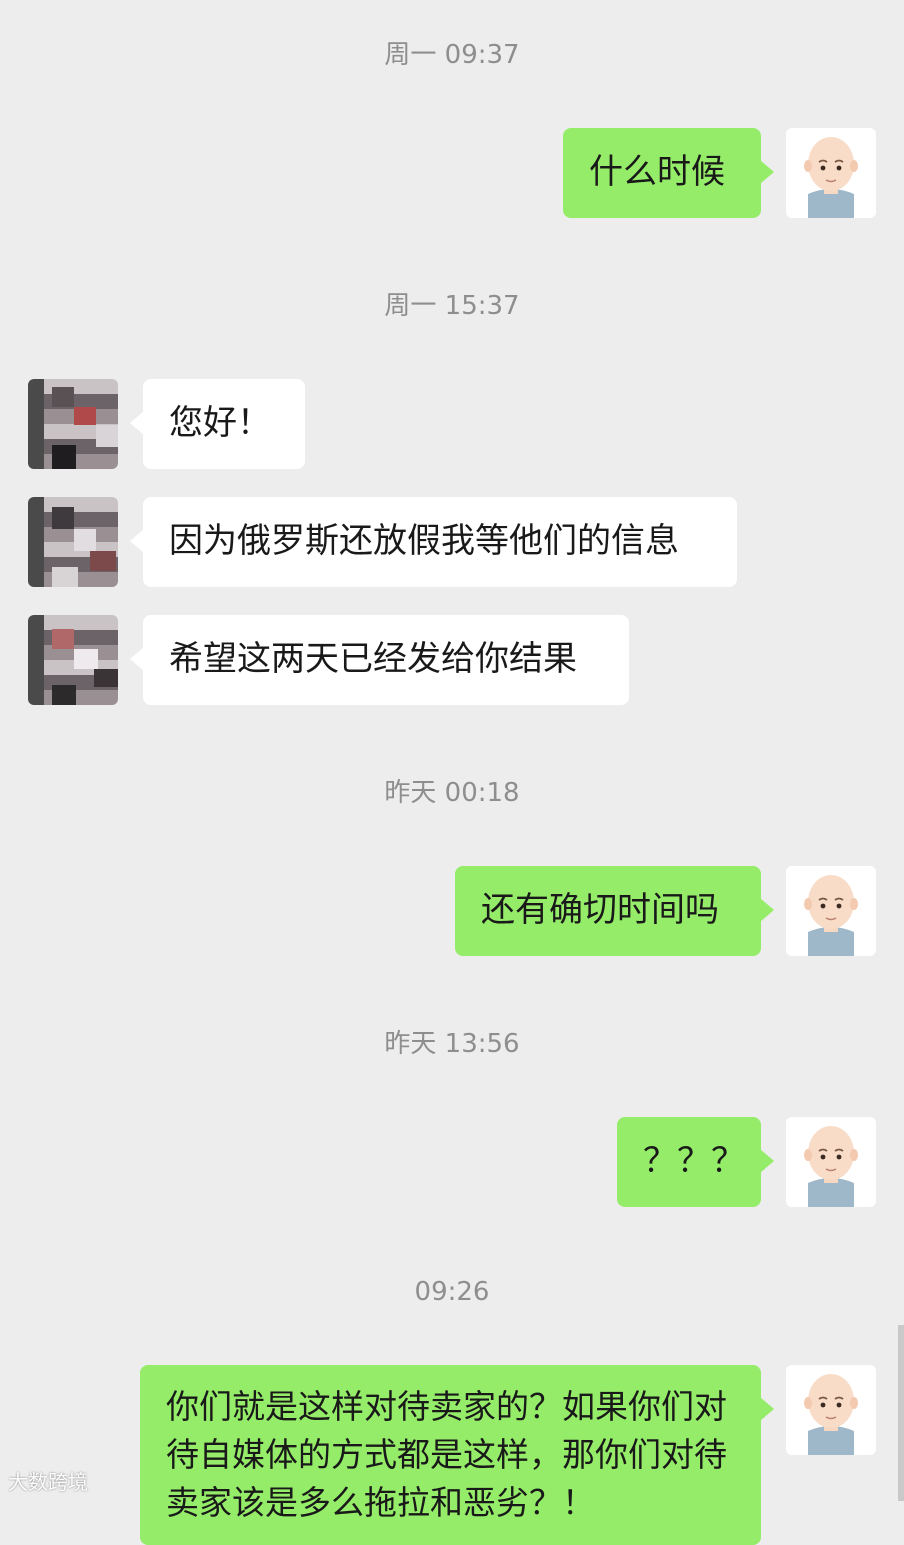 Image resolution: width=904 pixels, height=1545 pixels. I want to click on message-bubble-incoming: 希望这两天已经发给你结果, so click(379, 660).